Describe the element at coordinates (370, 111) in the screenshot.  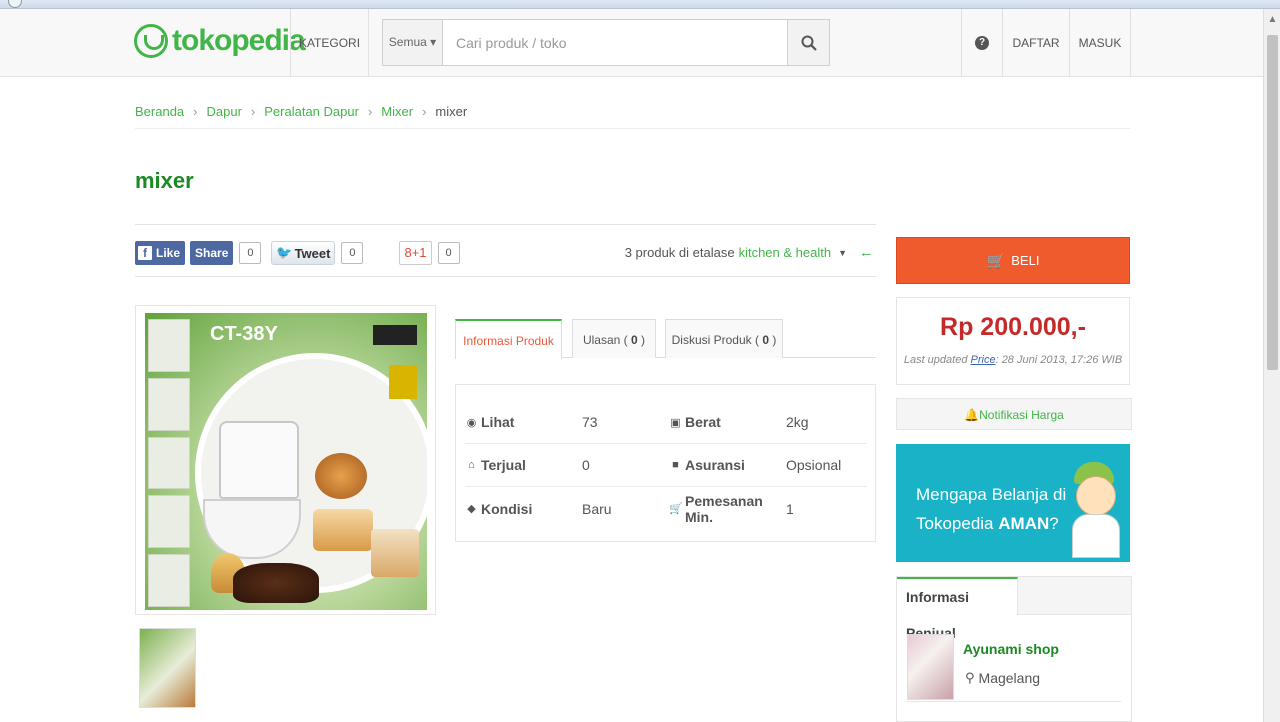
I see `breadcrumb-chevron-icon: ›` at that location.